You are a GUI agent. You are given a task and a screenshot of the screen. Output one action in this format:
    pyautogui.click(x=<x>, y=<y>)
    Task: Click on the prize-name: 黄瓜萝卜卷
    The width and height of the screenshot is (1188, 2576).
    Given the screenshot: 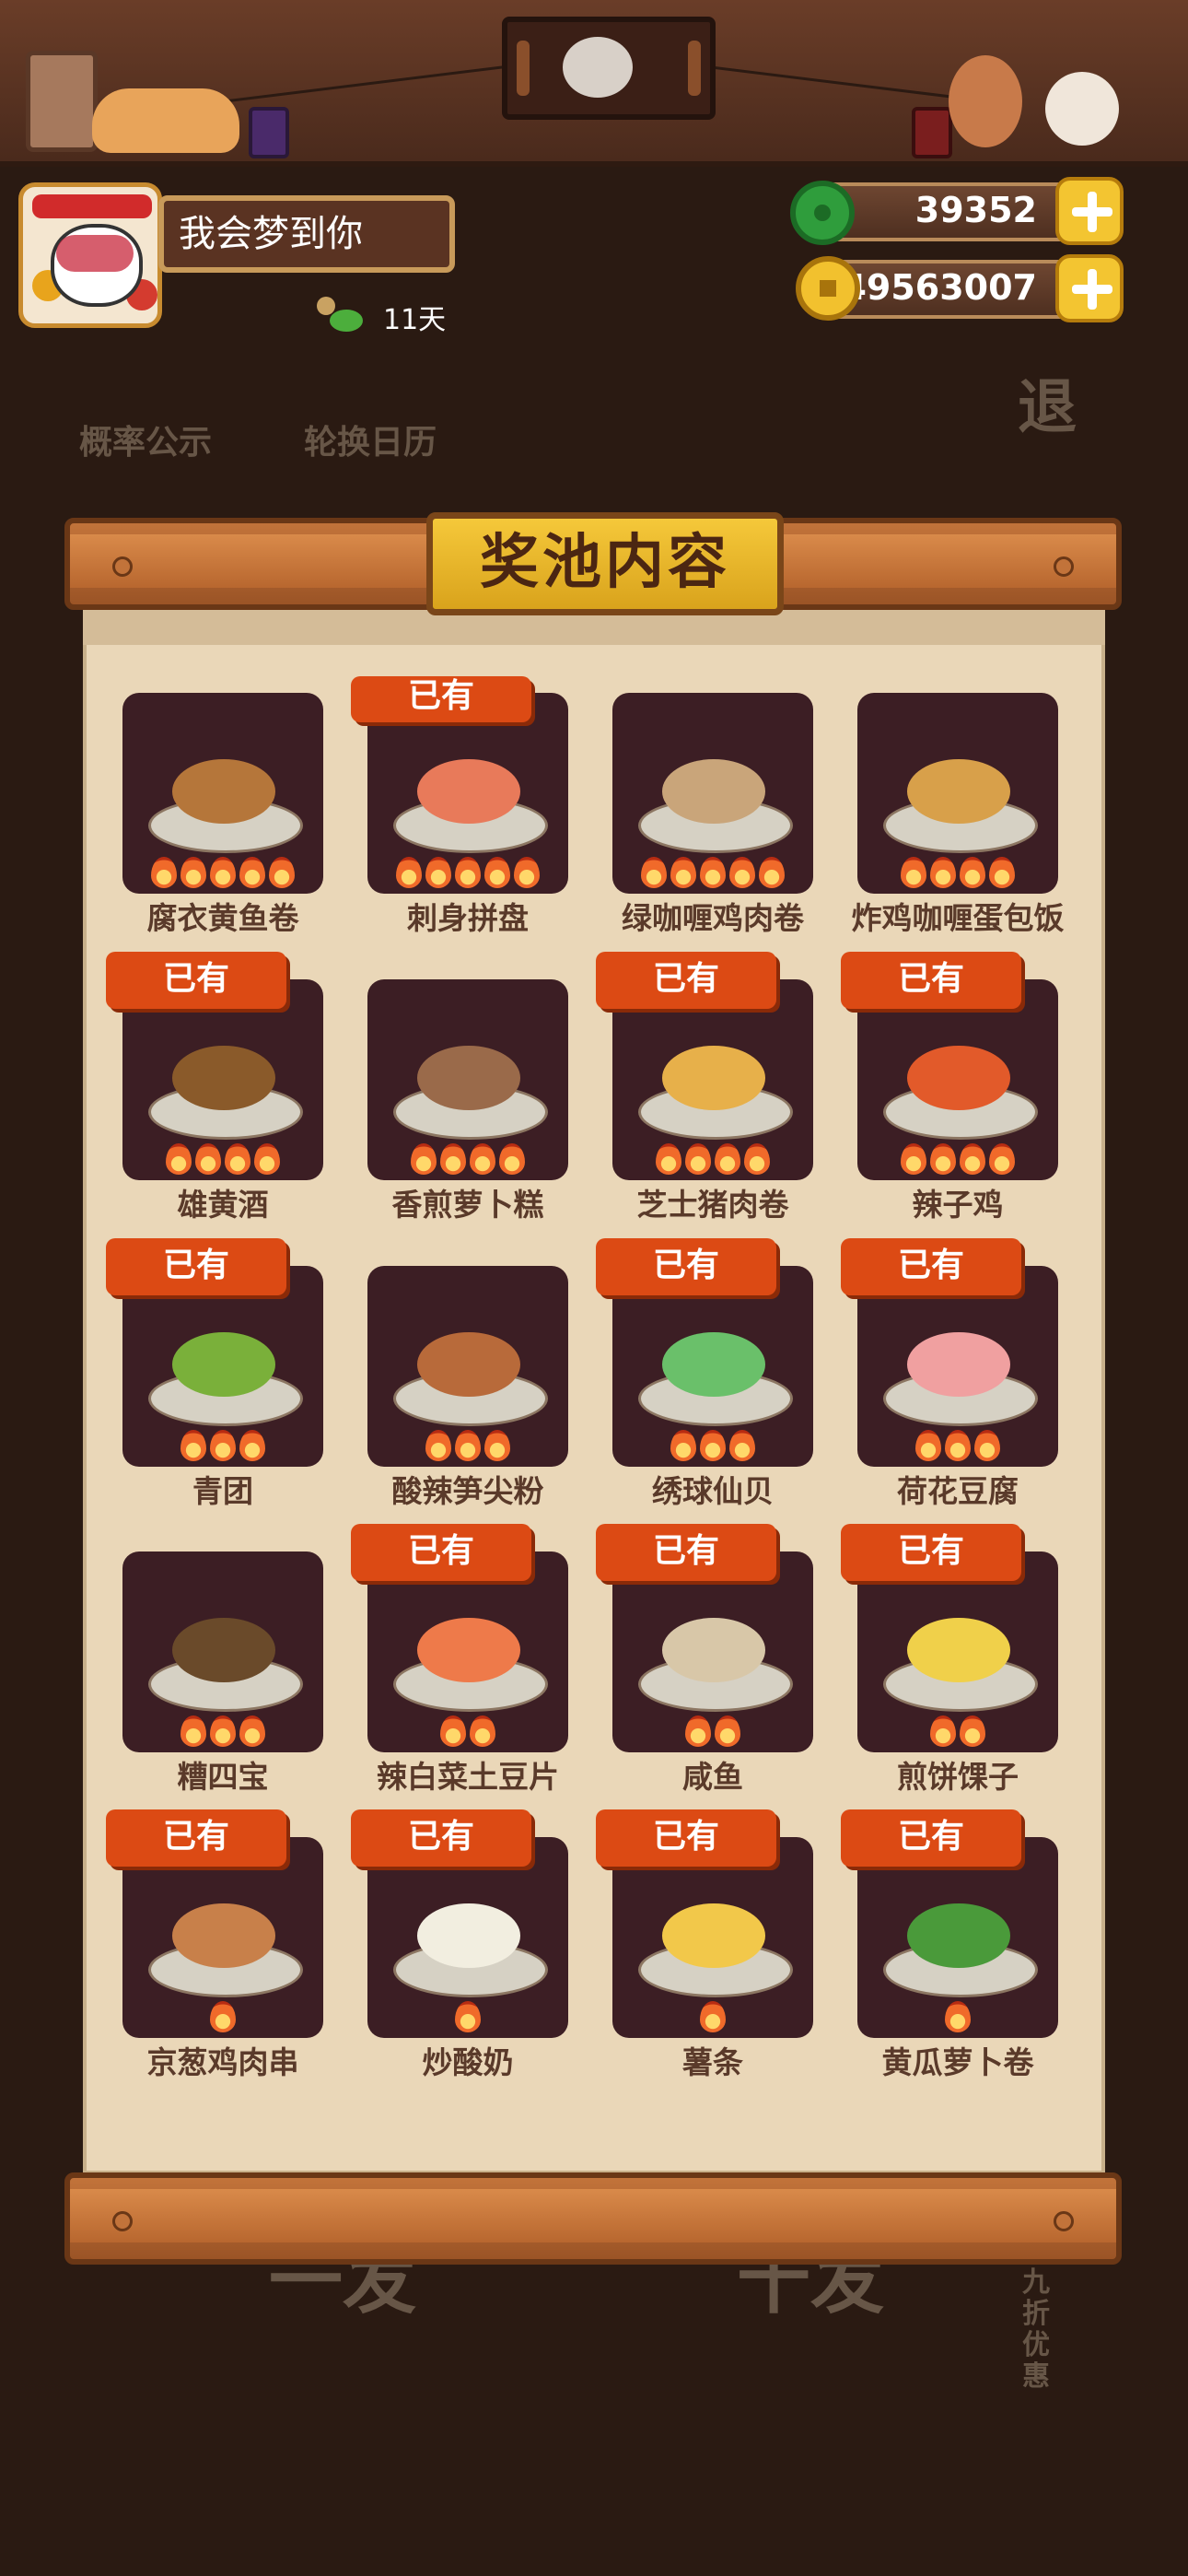 What is the action you would take?
    pyautogui.click(x=957, y=2062)
    